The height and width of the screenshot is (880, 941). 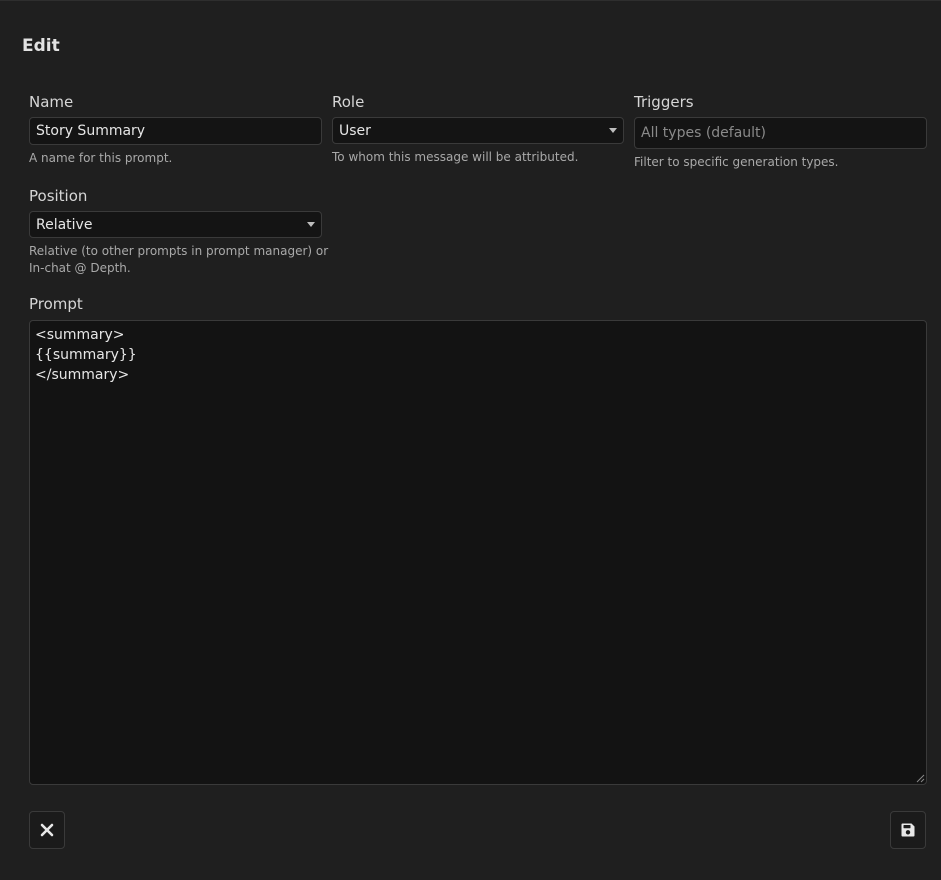 I want to click on position-hint-line2: In-chat @ Depth., so click(x=80, y=268).